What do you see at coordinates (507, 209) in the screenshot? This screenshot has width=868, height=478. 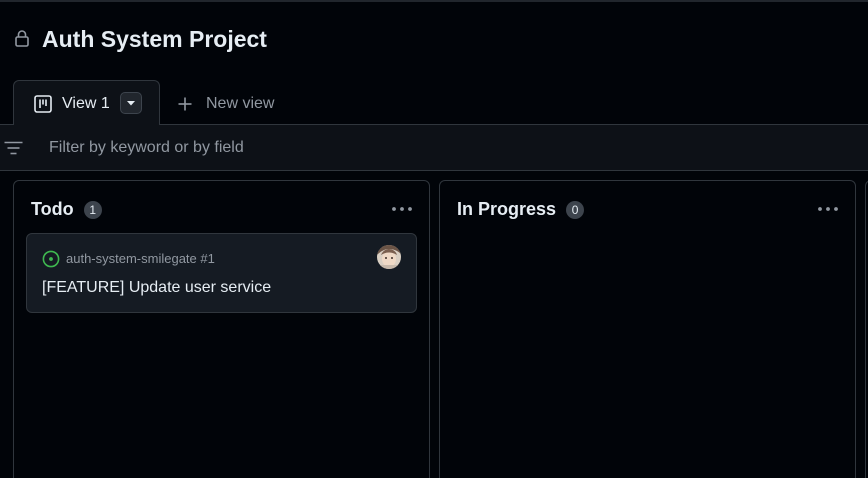 I see `column-title: In Progress` at bounding box center [507, 209].